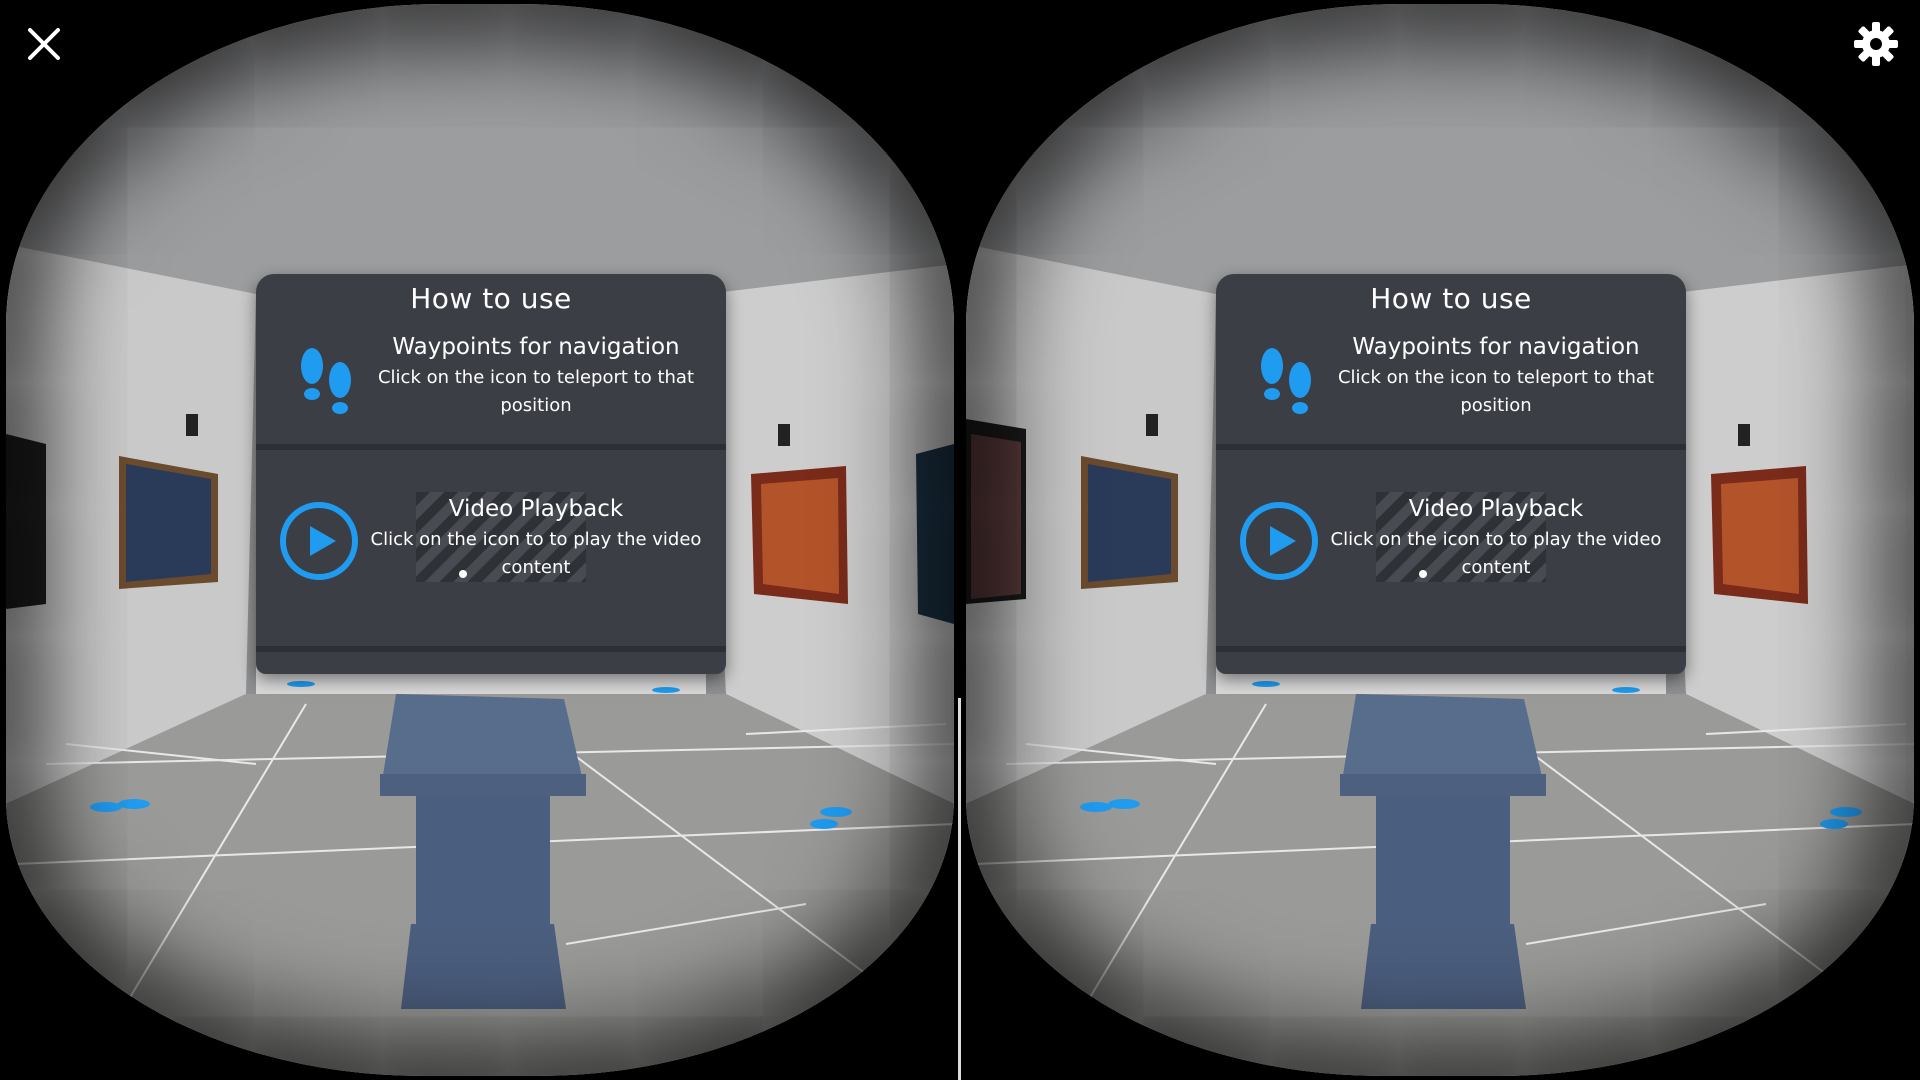 This screenshot has height=1080, width=1920. I want to click on close-icon, so click(44, 44).